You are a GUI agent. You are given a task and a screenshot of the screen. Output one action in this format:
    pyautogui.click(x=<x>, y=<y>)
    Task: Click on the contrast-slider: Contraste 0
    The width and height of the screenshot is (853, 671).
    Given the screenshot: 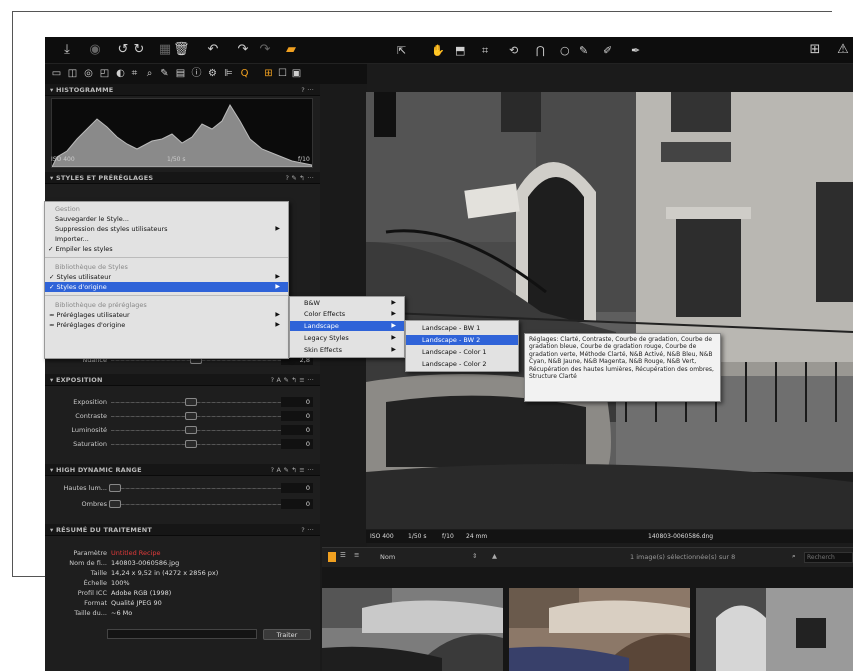 What is the action you would take?
    pyautogui.click(x=182, y=416)
    